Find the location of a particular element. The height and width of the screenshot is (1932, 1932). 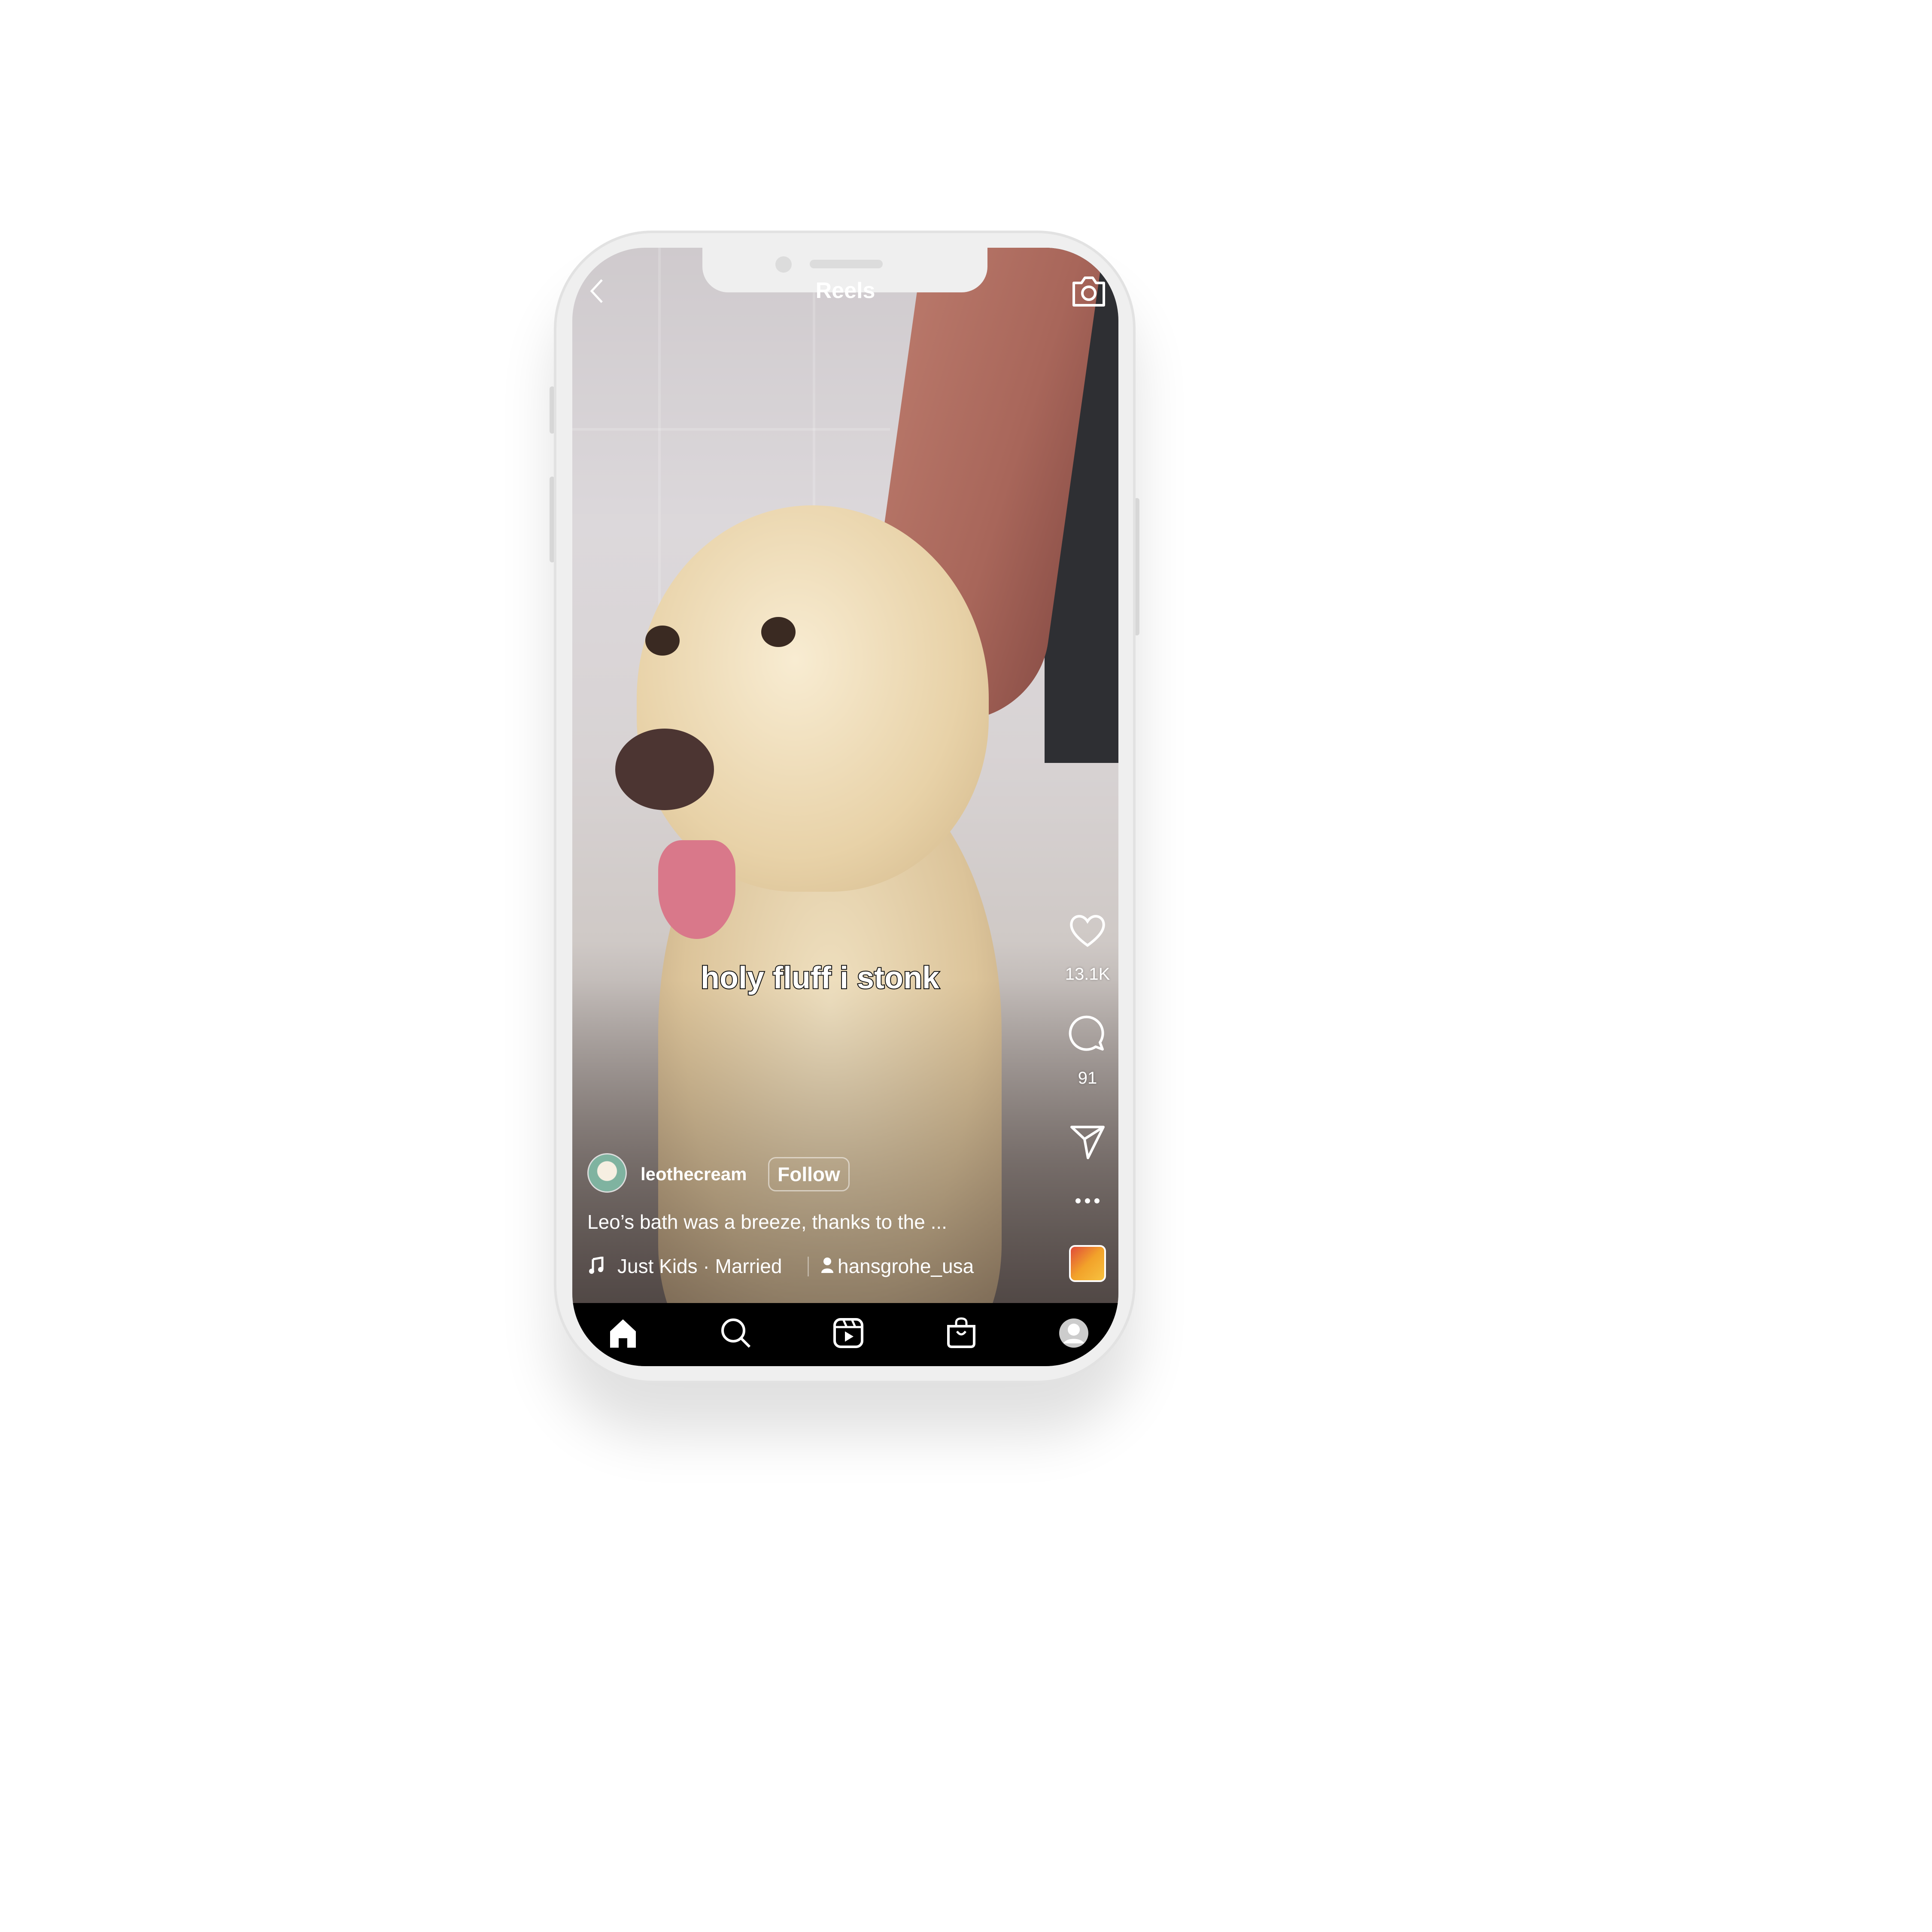

tagged-user: hansgrohe_usa is located at coordinates (906, 1266).